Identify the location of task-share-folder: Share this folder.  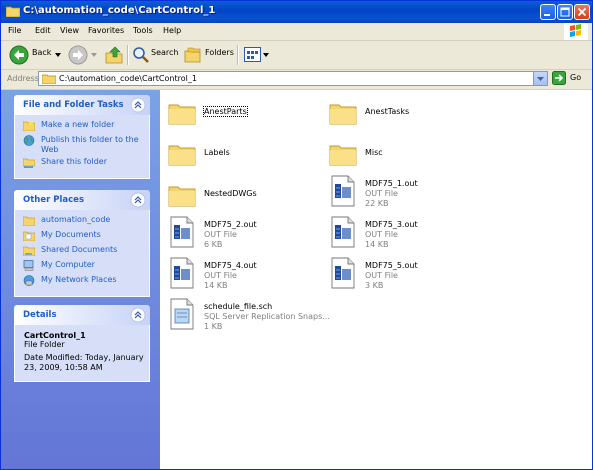
(82, 163).